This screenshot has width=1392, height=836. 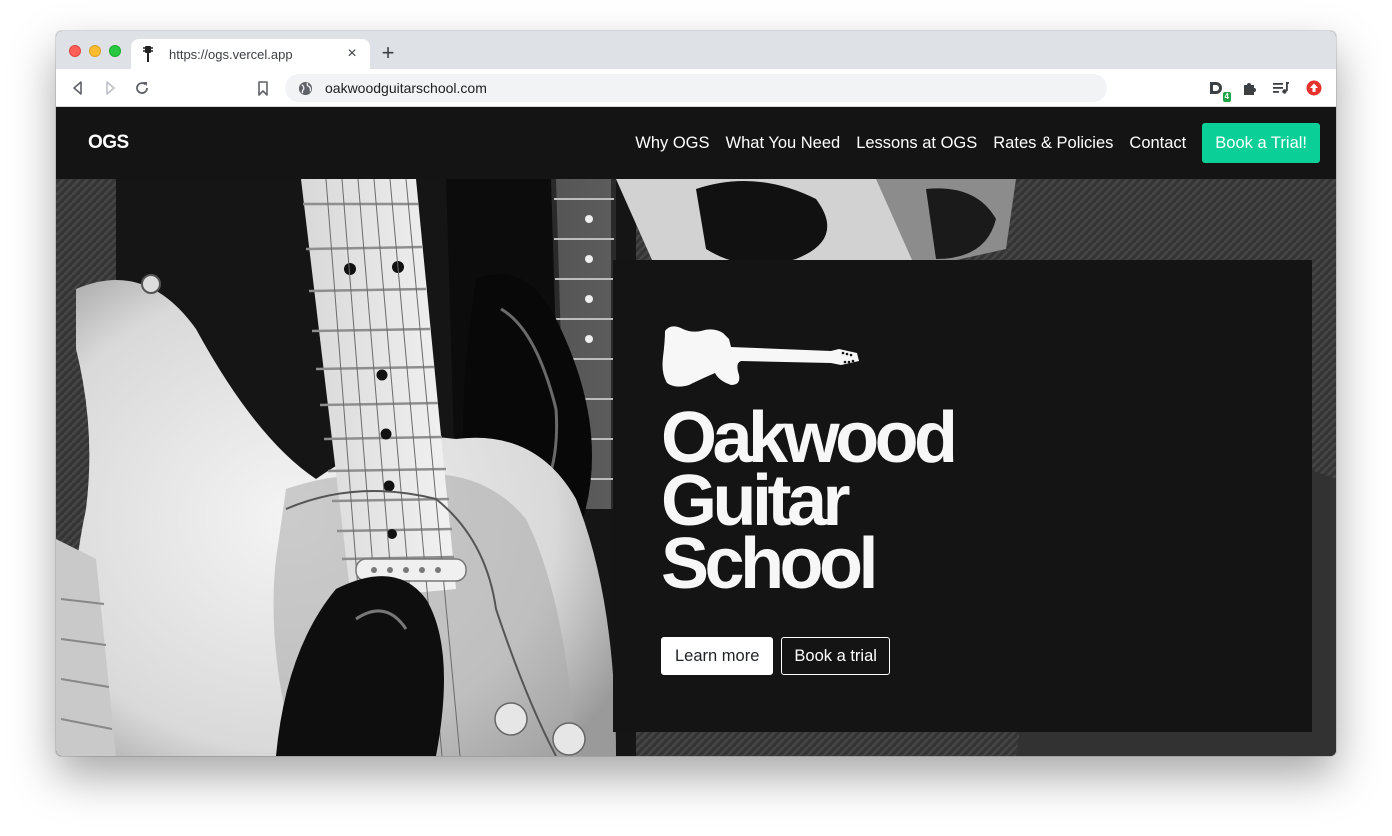 What do you see at coordinates (78, 88) in the screenshot?
I see `back-arrow-icon` at bounding box center [78, 88].